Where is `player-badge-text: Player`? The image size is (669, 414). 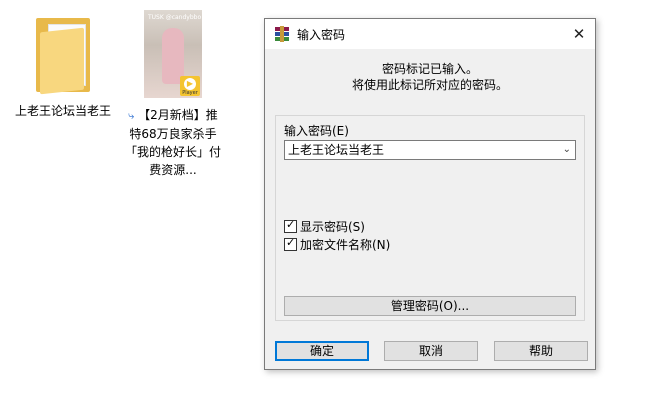
player-badge-text: Player is located at coordinates (190, 93).